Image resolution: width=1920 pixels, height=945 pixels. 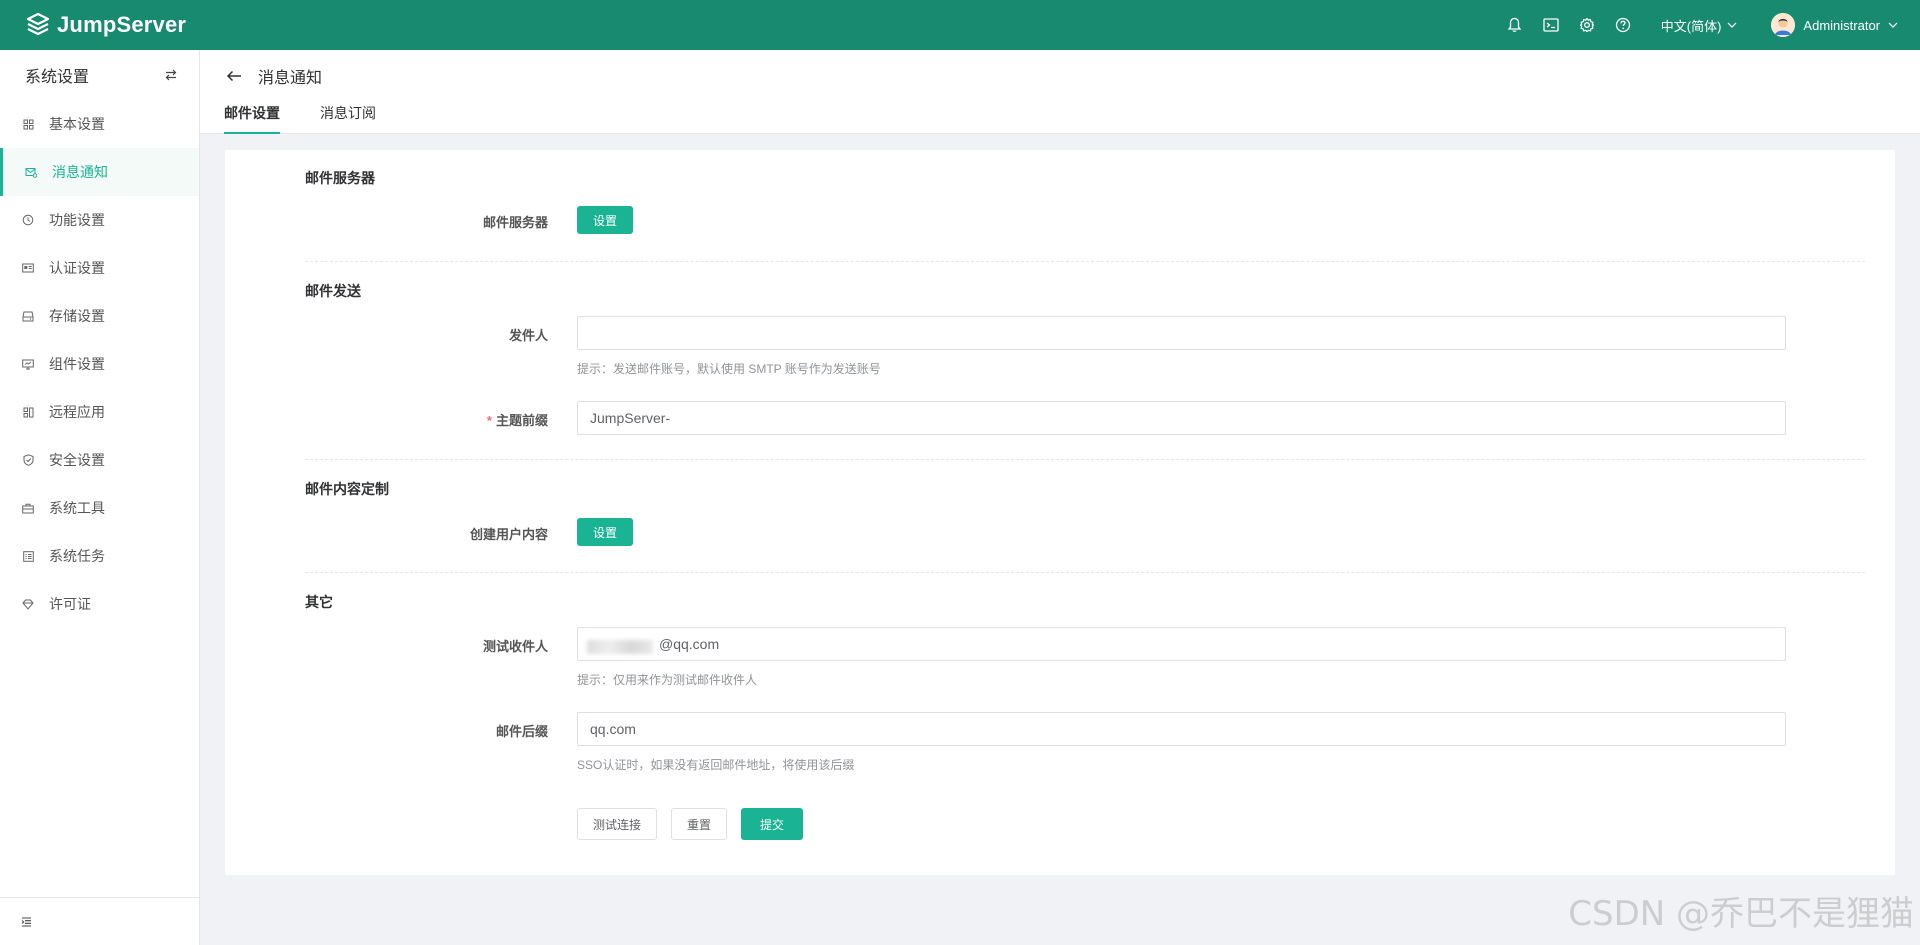 What do you see at coordinates (28, 556) in the screenshot?
I see `task-icon` at bounding box center [28, 556].